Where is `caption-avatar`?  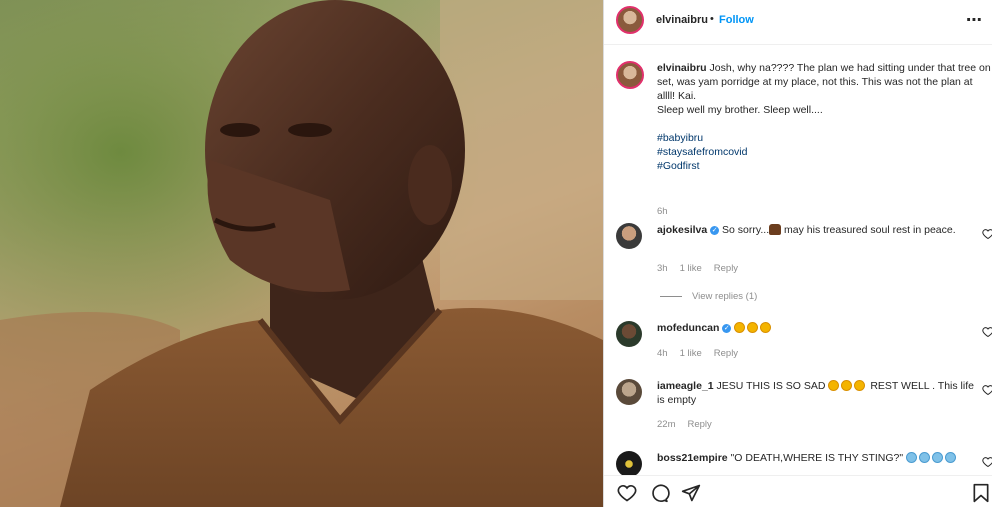
caption-avatar is located at coordinates (630, 75).